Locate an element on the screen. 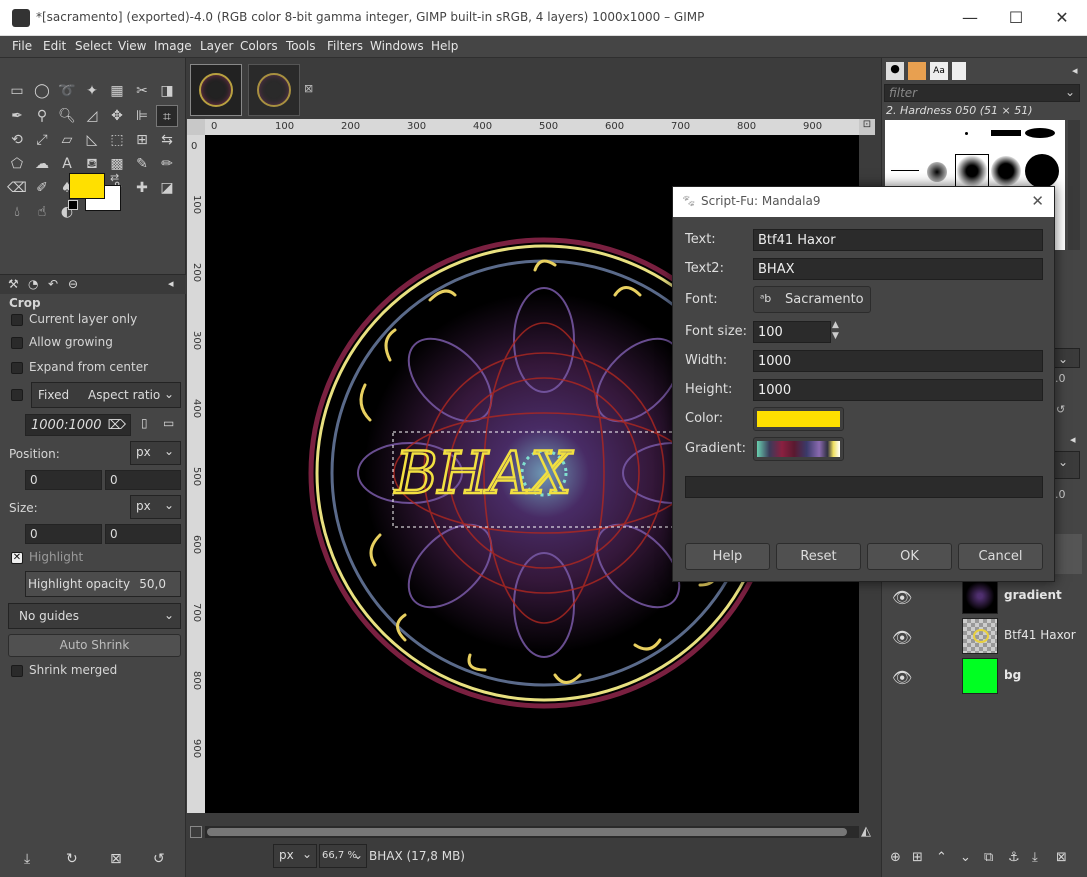  menu-select: Select is located at coordinates (93, 46).